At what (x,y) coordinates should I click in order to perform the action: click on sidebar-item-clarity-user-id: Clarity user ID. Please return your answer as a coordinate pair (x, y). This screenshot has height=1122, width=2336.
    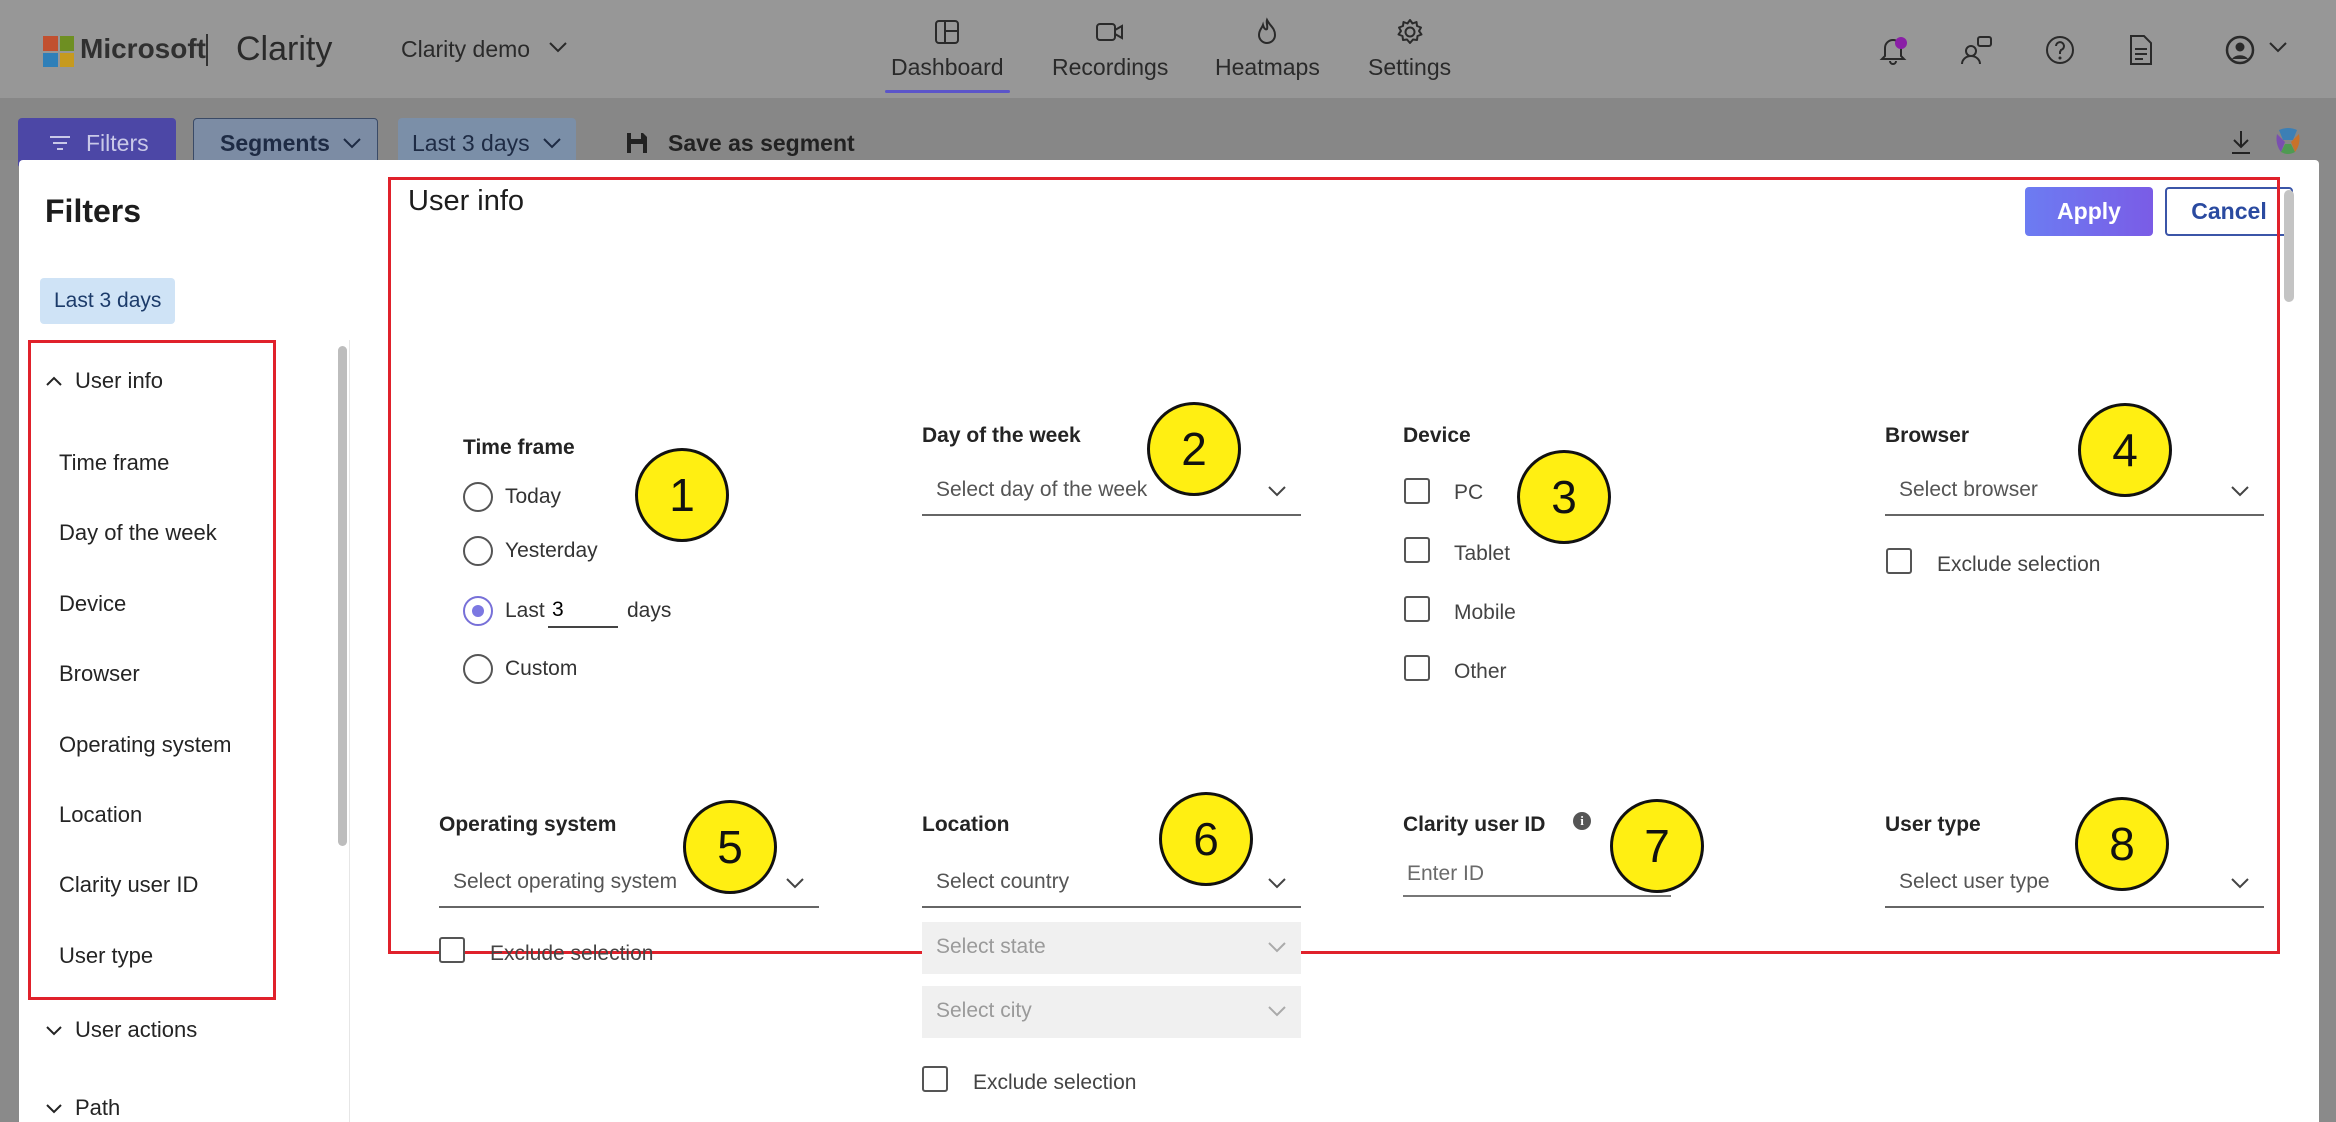
    Looking at the image, I should click on (128, 885).